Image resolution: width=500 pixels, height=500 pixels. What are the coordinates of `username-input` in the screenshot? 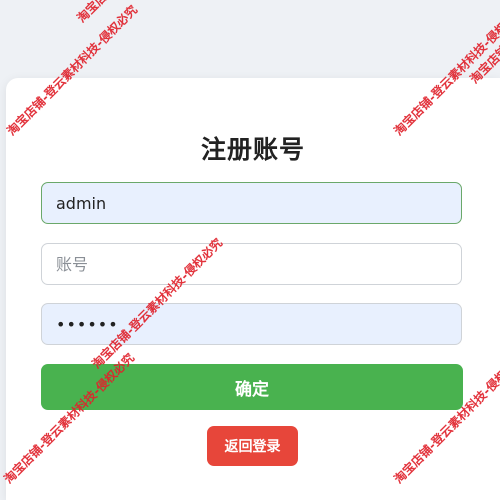 It's located at (251, 203).